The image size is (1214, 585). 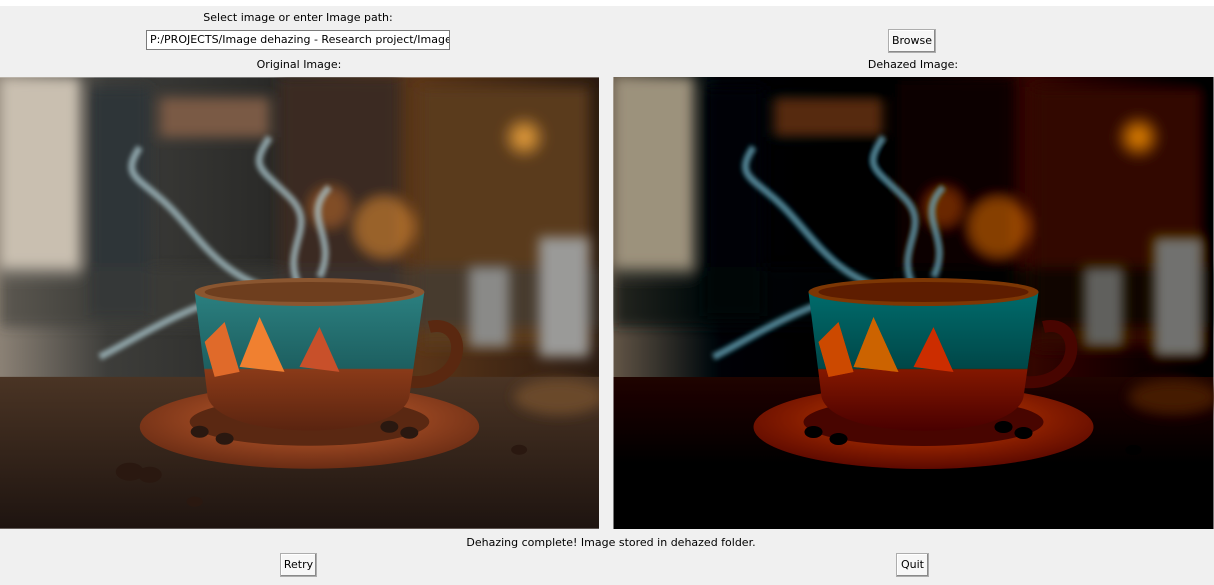 I want to click on quit-button: Quit, so click(x=912, y=565).